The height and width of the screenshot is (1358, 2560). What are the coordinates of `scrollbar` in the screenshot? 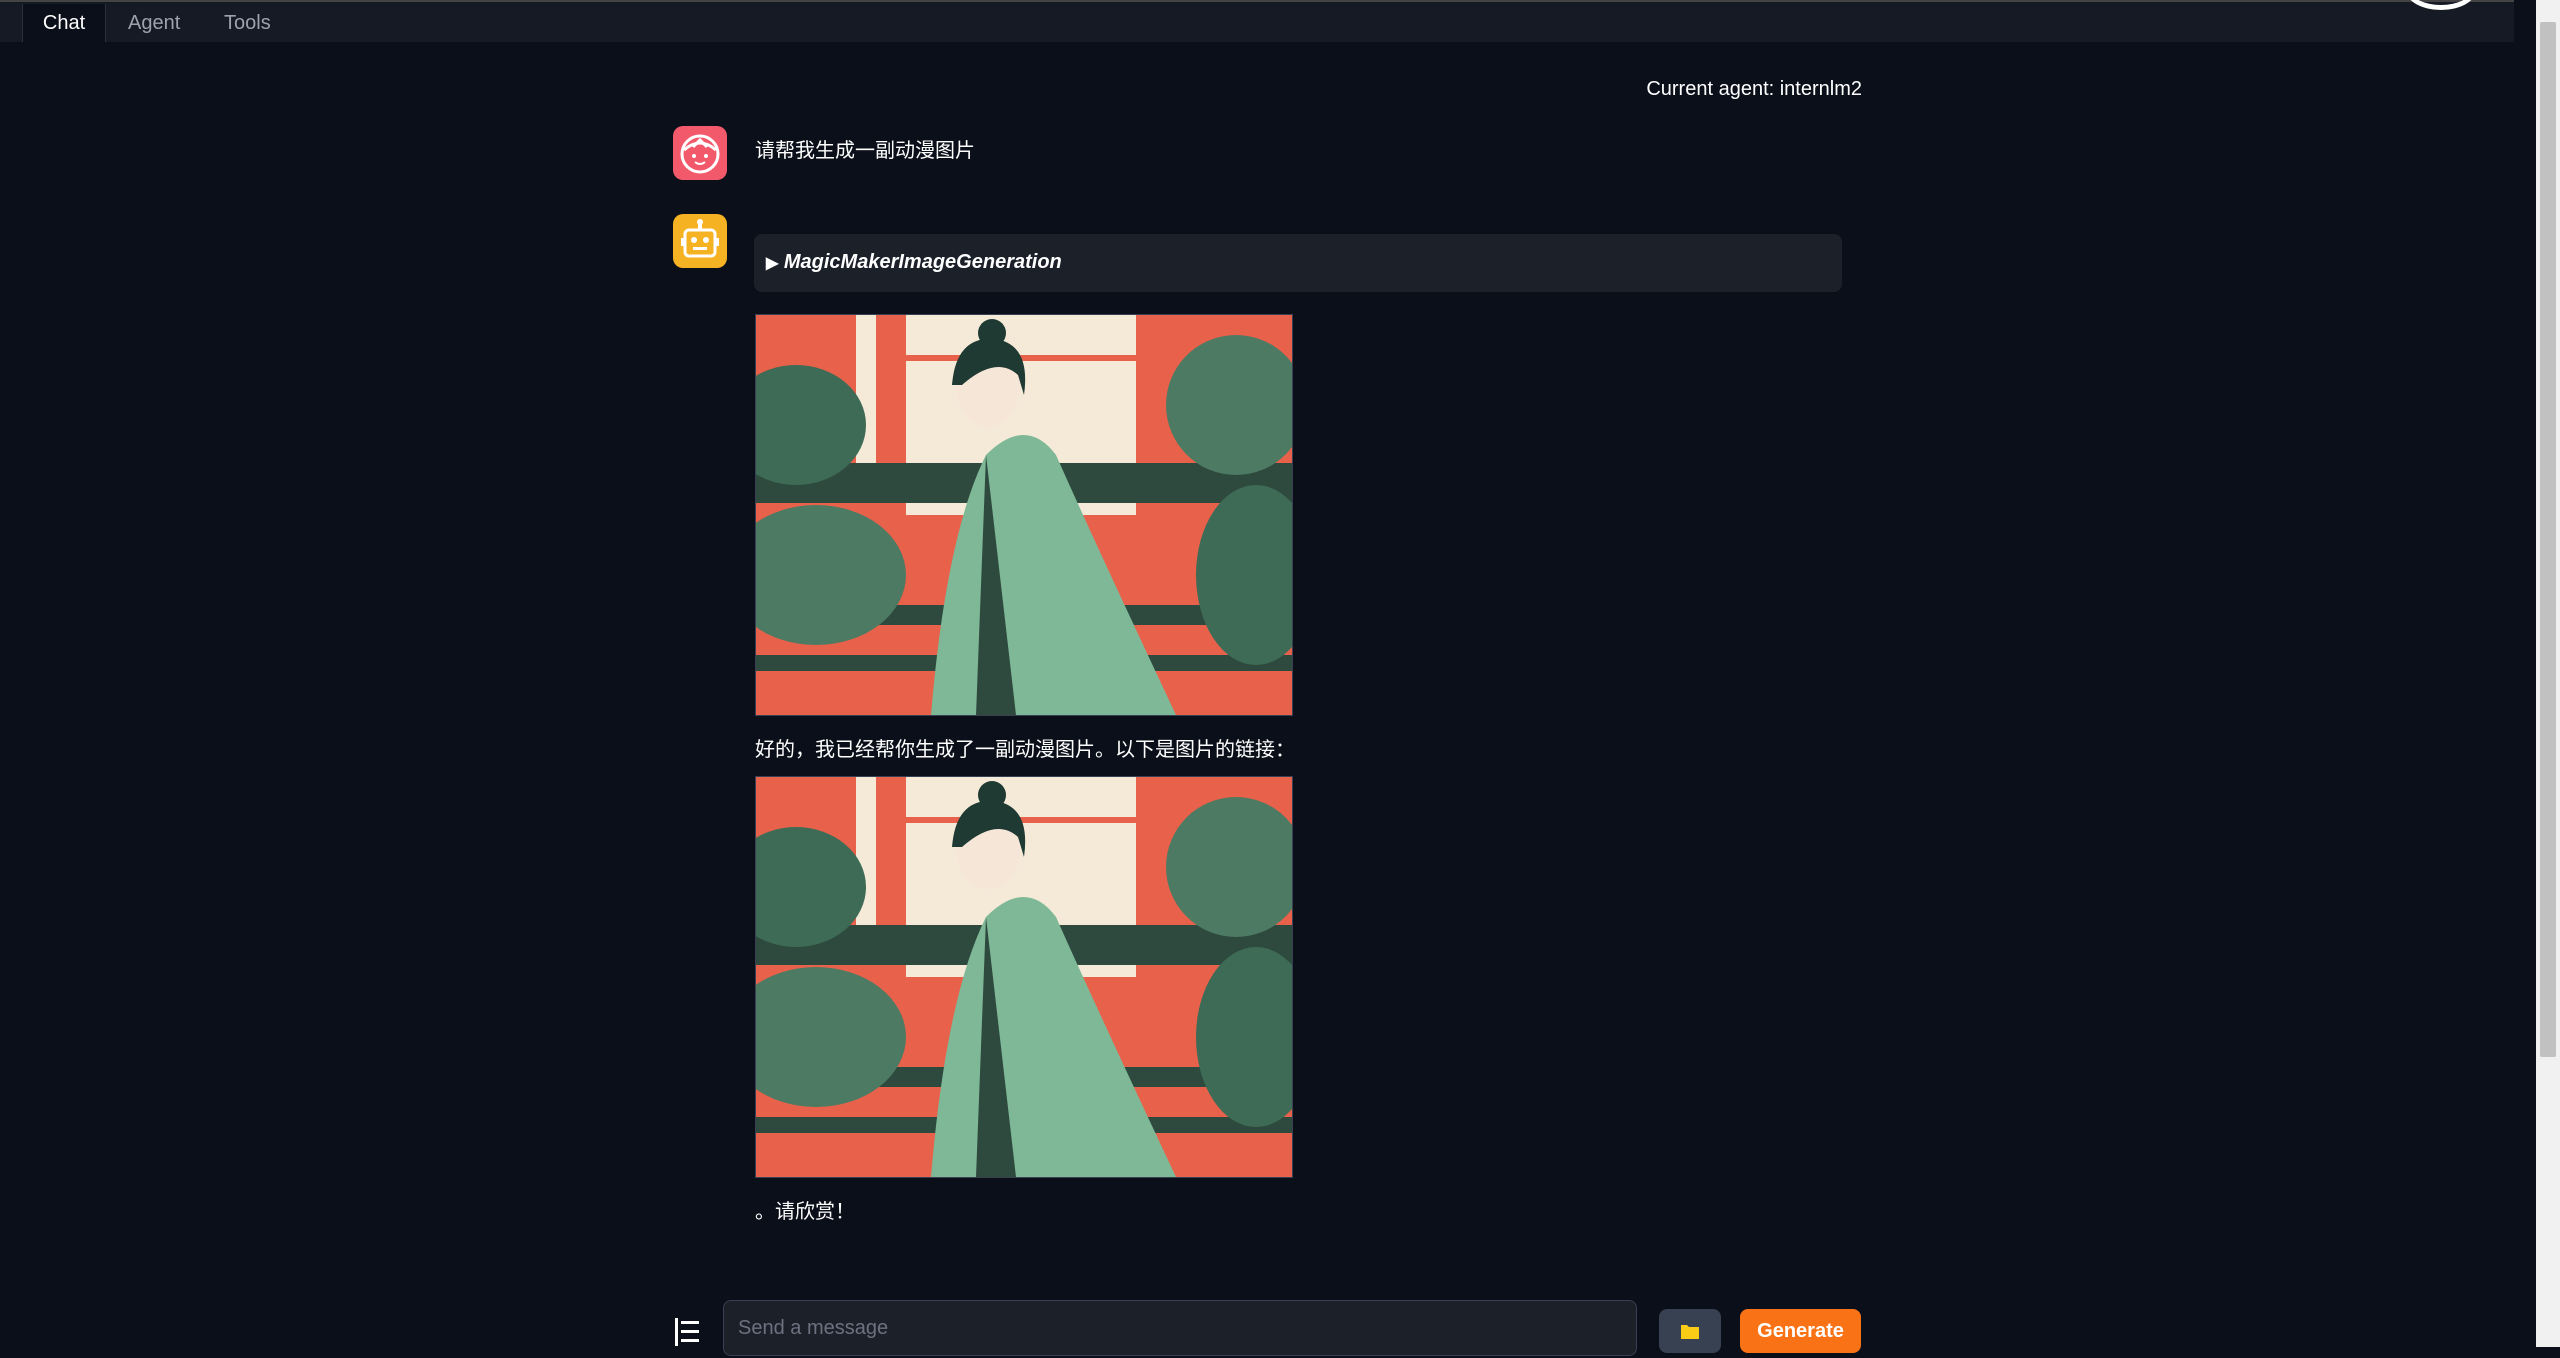 It's located at (2548, 673).